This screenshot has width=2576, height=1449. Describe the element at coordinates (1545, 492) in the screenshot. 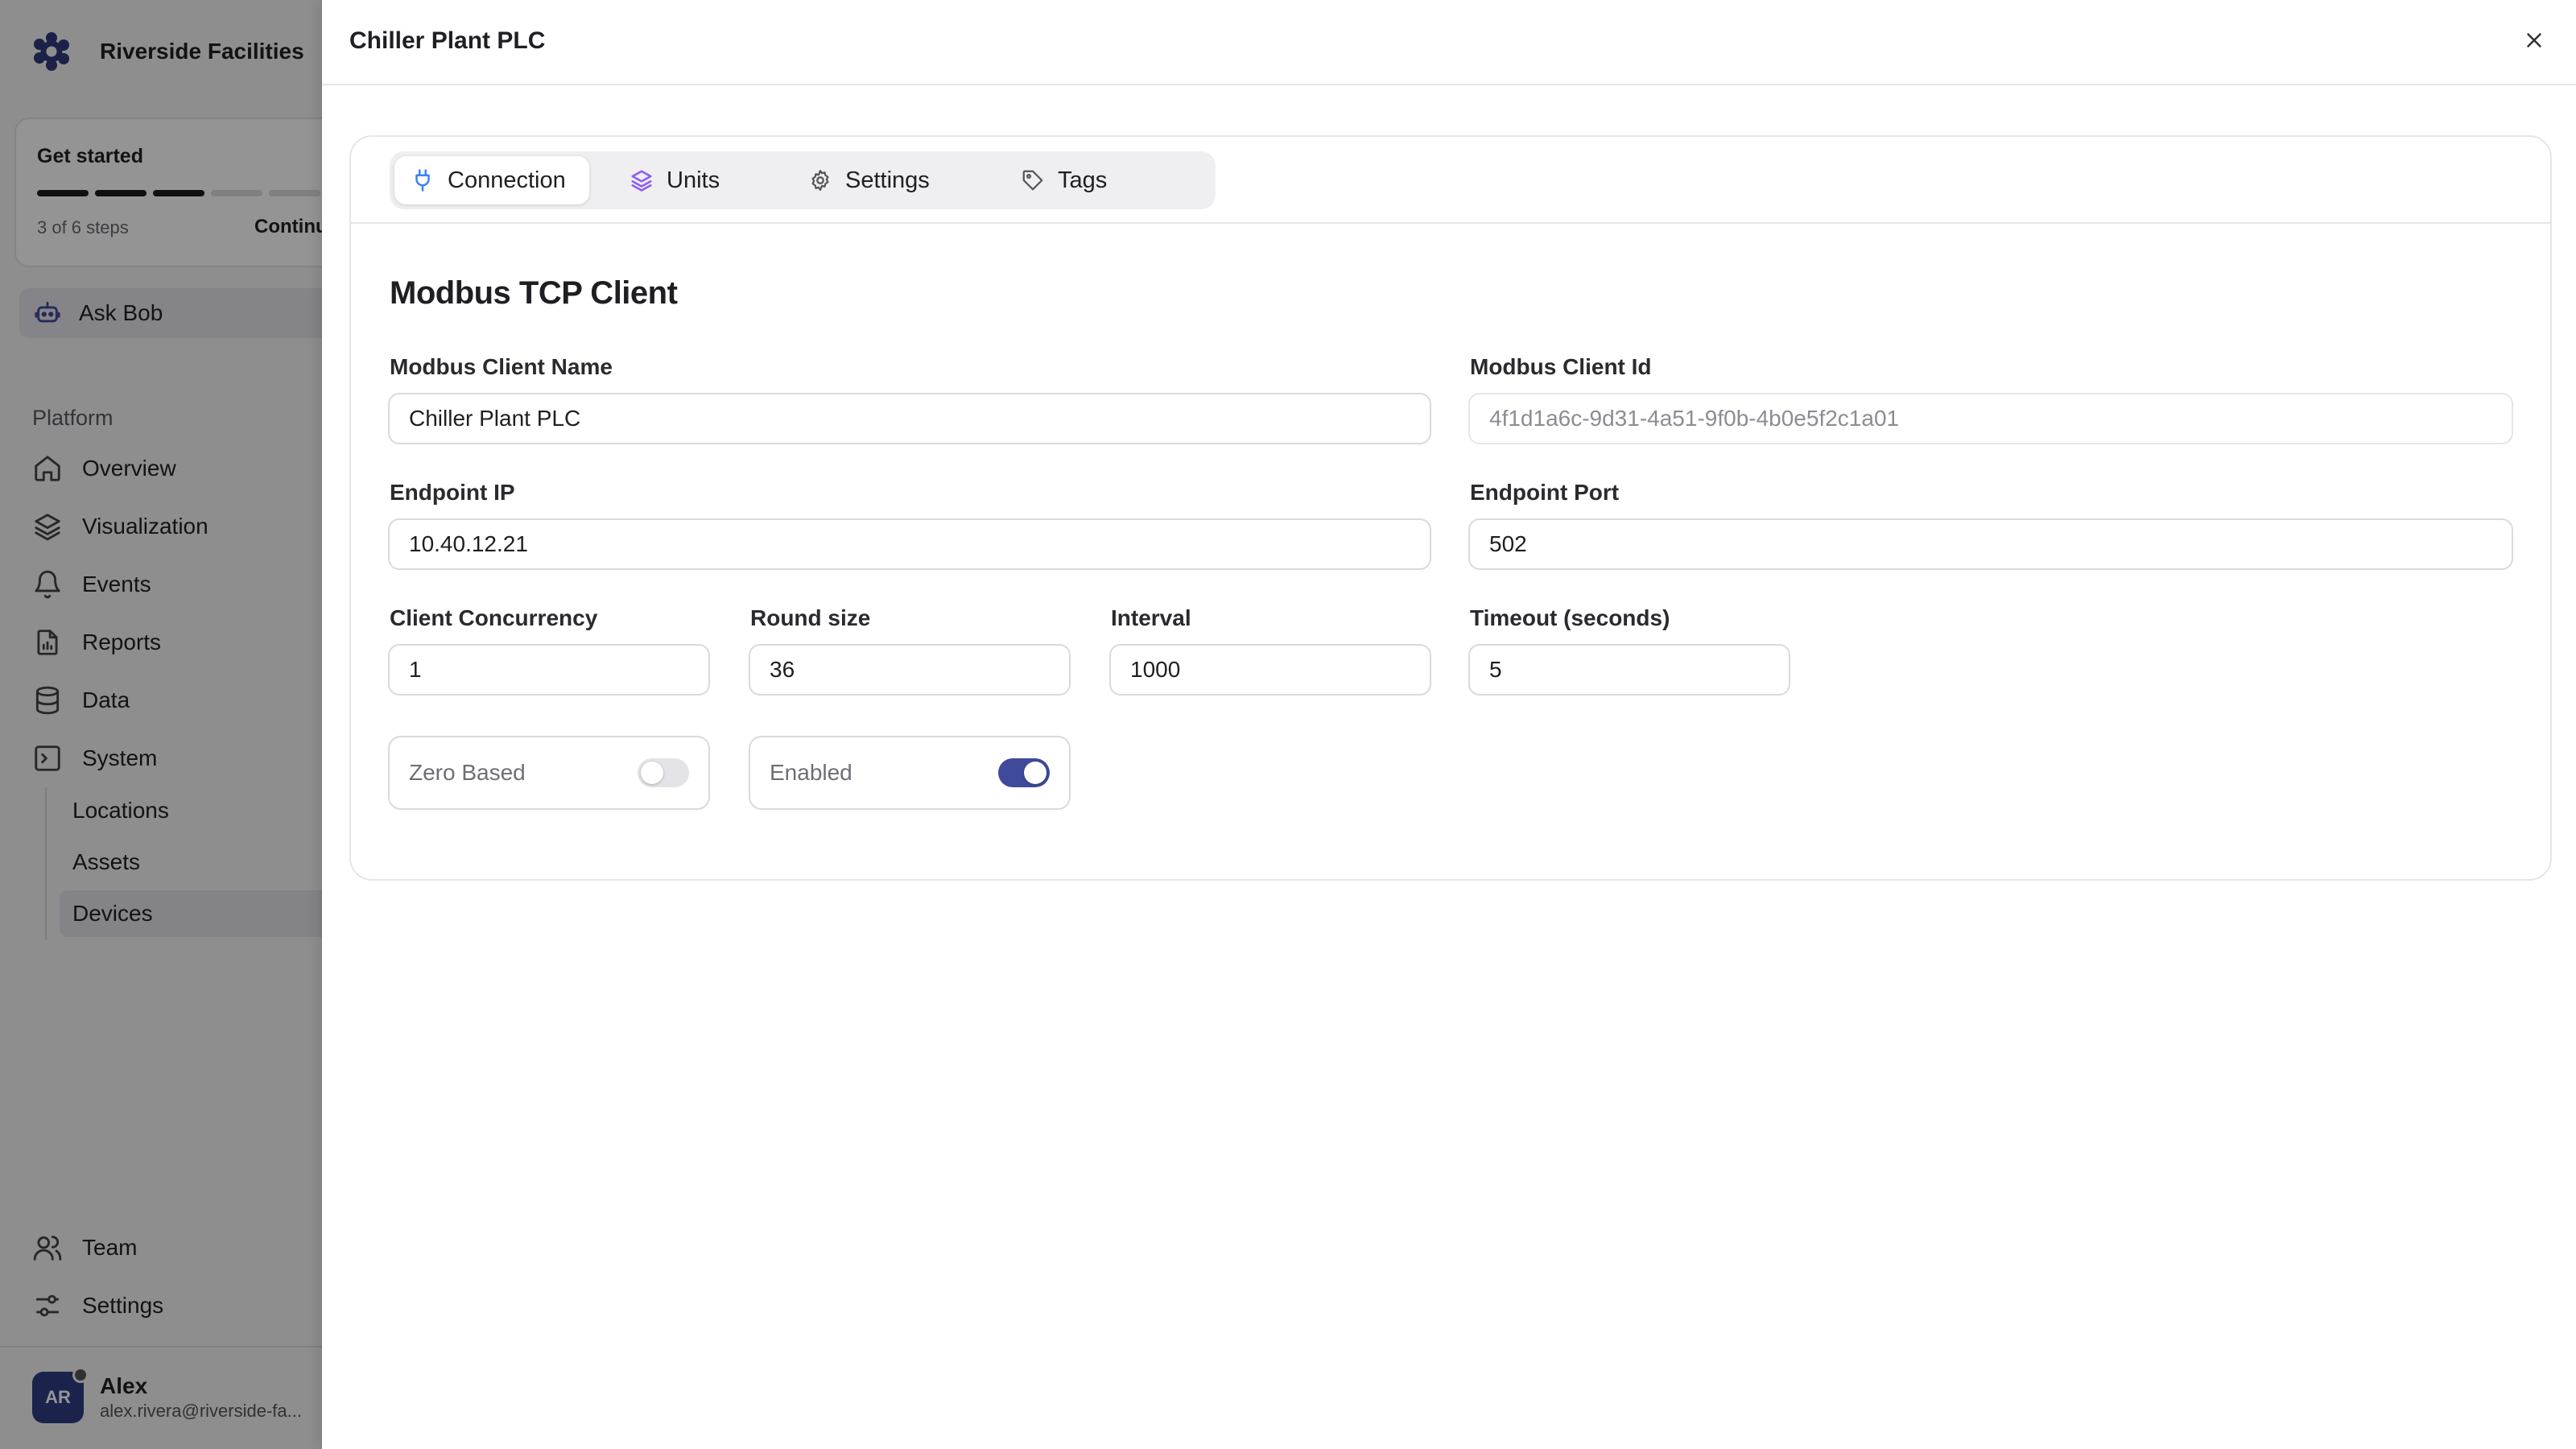

I see `endpoint-port-label: Endpoint Port` at that location.